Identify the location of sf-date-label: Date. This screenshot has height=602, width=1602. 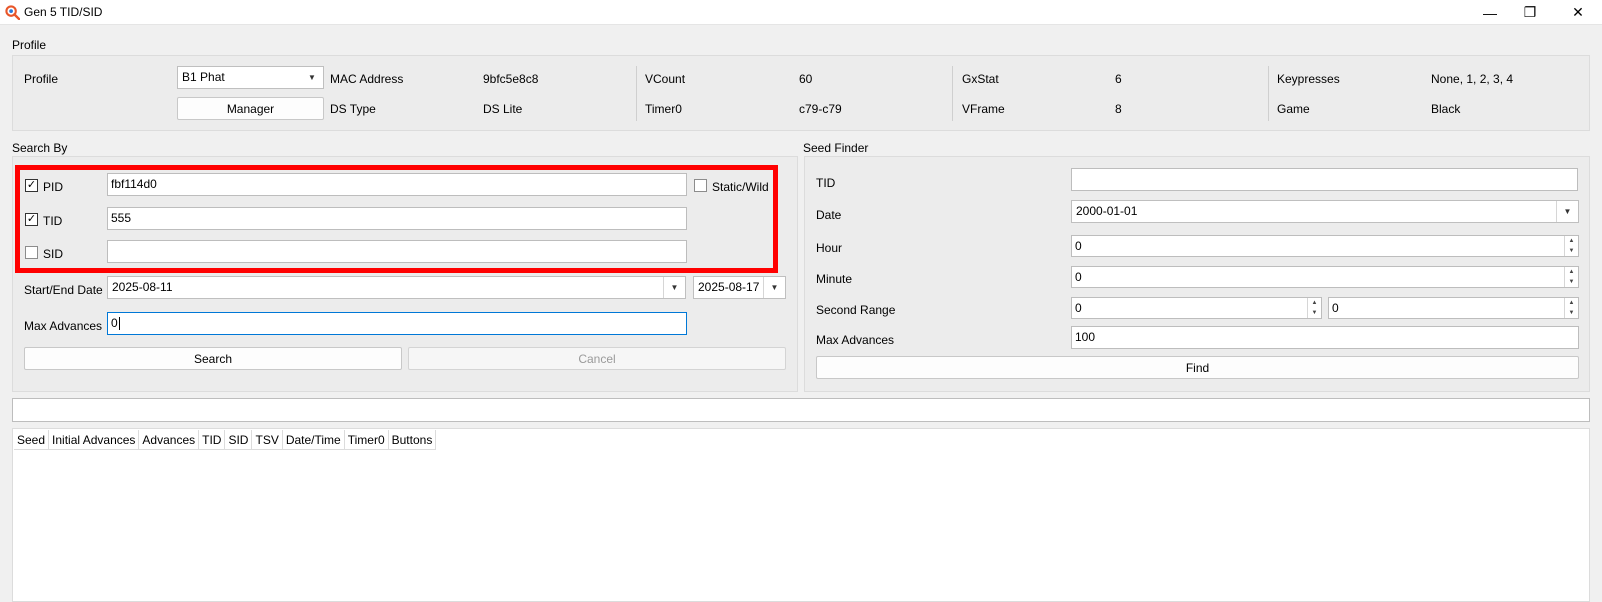
(829, 215).